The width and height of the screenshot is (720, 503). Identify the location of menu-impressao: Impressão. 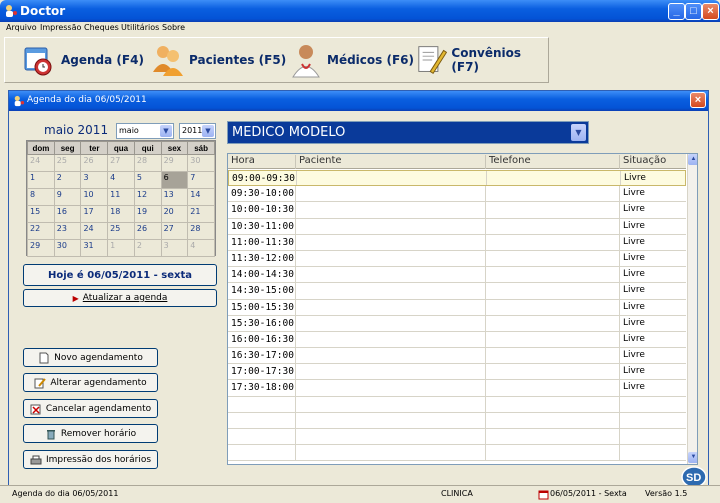
(60, 27).